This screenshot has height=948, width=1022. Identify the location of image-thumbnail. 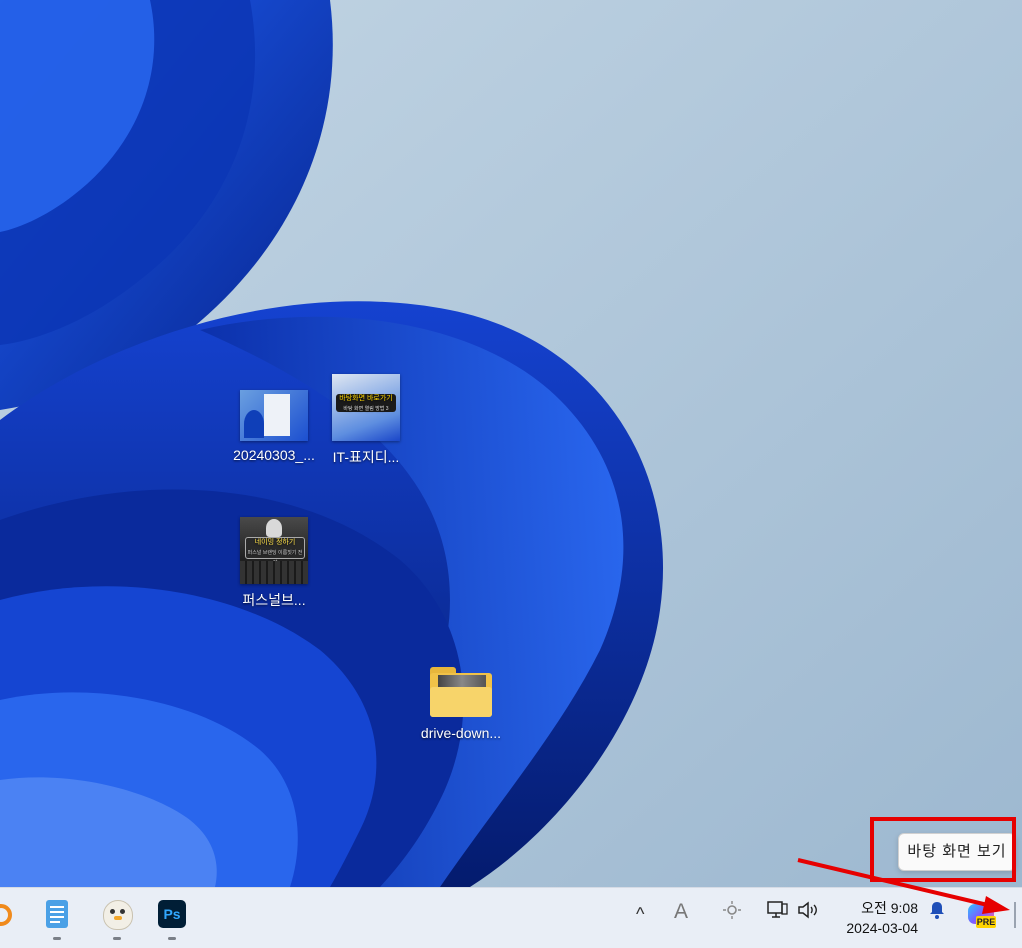
(274, 415).